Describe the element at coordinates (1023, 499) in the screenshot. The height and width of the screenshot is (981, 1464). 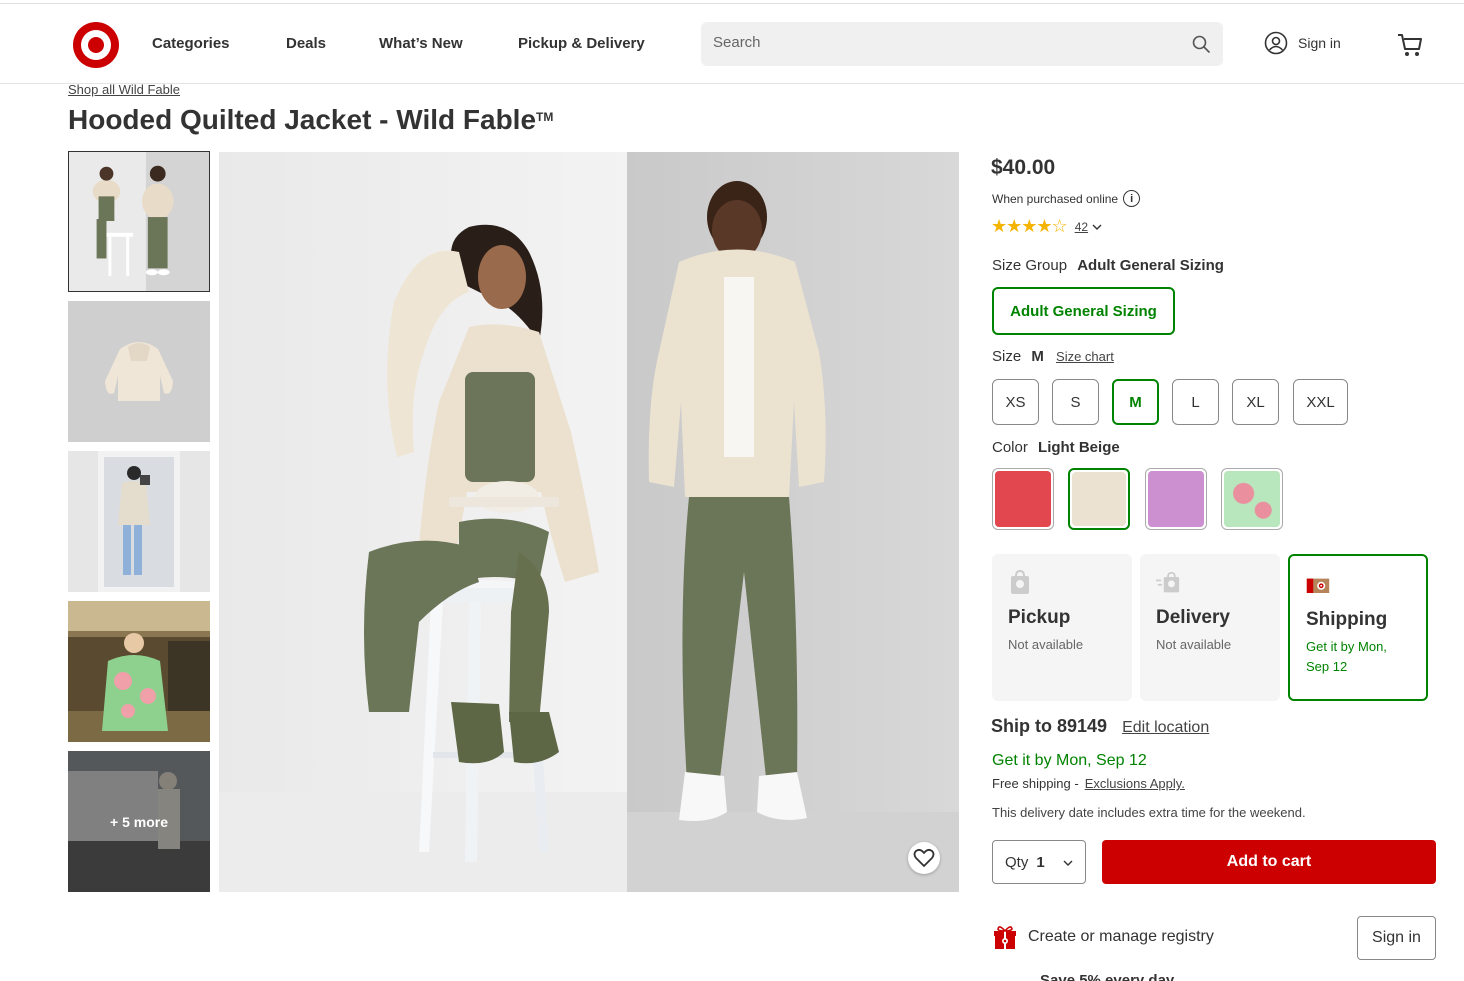
I see `color-swatch-red` at that location.